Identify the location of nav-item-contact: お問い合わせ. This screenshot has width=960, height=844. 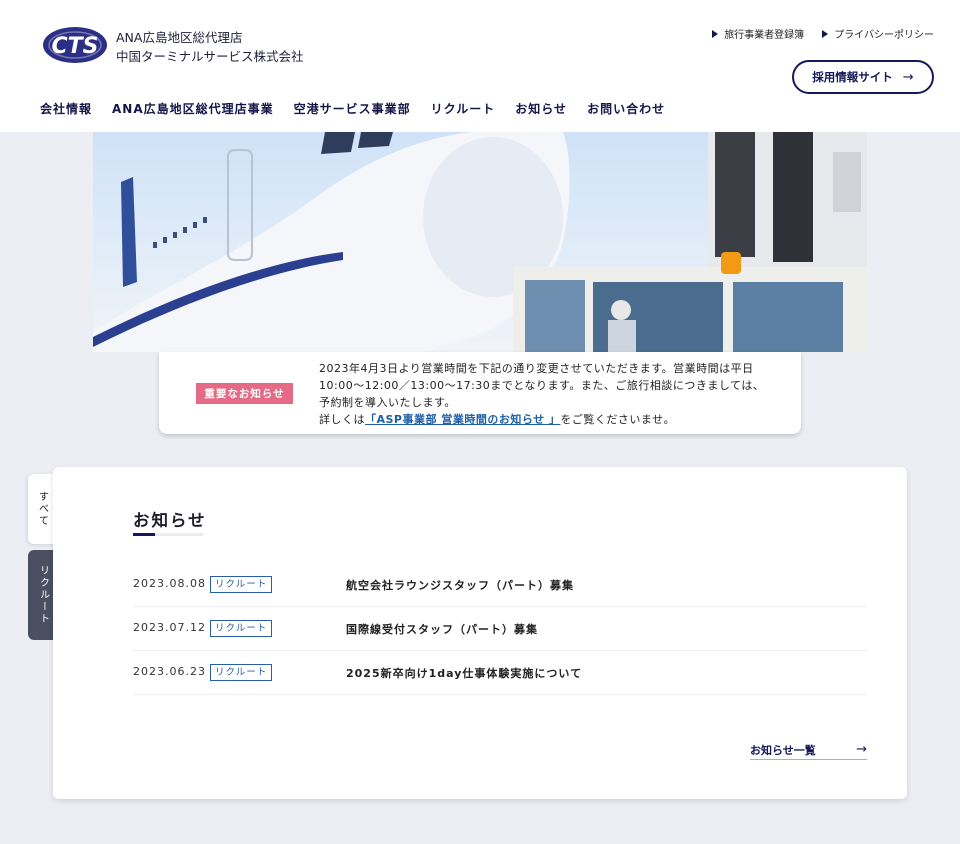
(626, 108).